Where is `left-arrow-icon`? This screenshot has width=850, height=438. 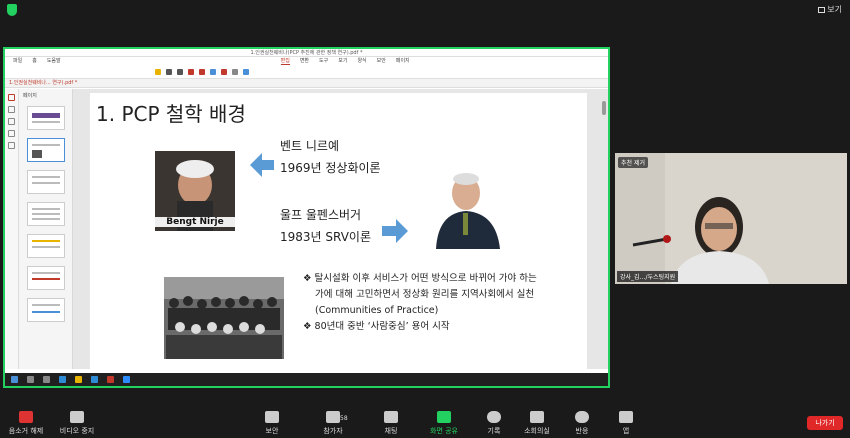
left-arrow-icon is located at coordinates (262, 165).